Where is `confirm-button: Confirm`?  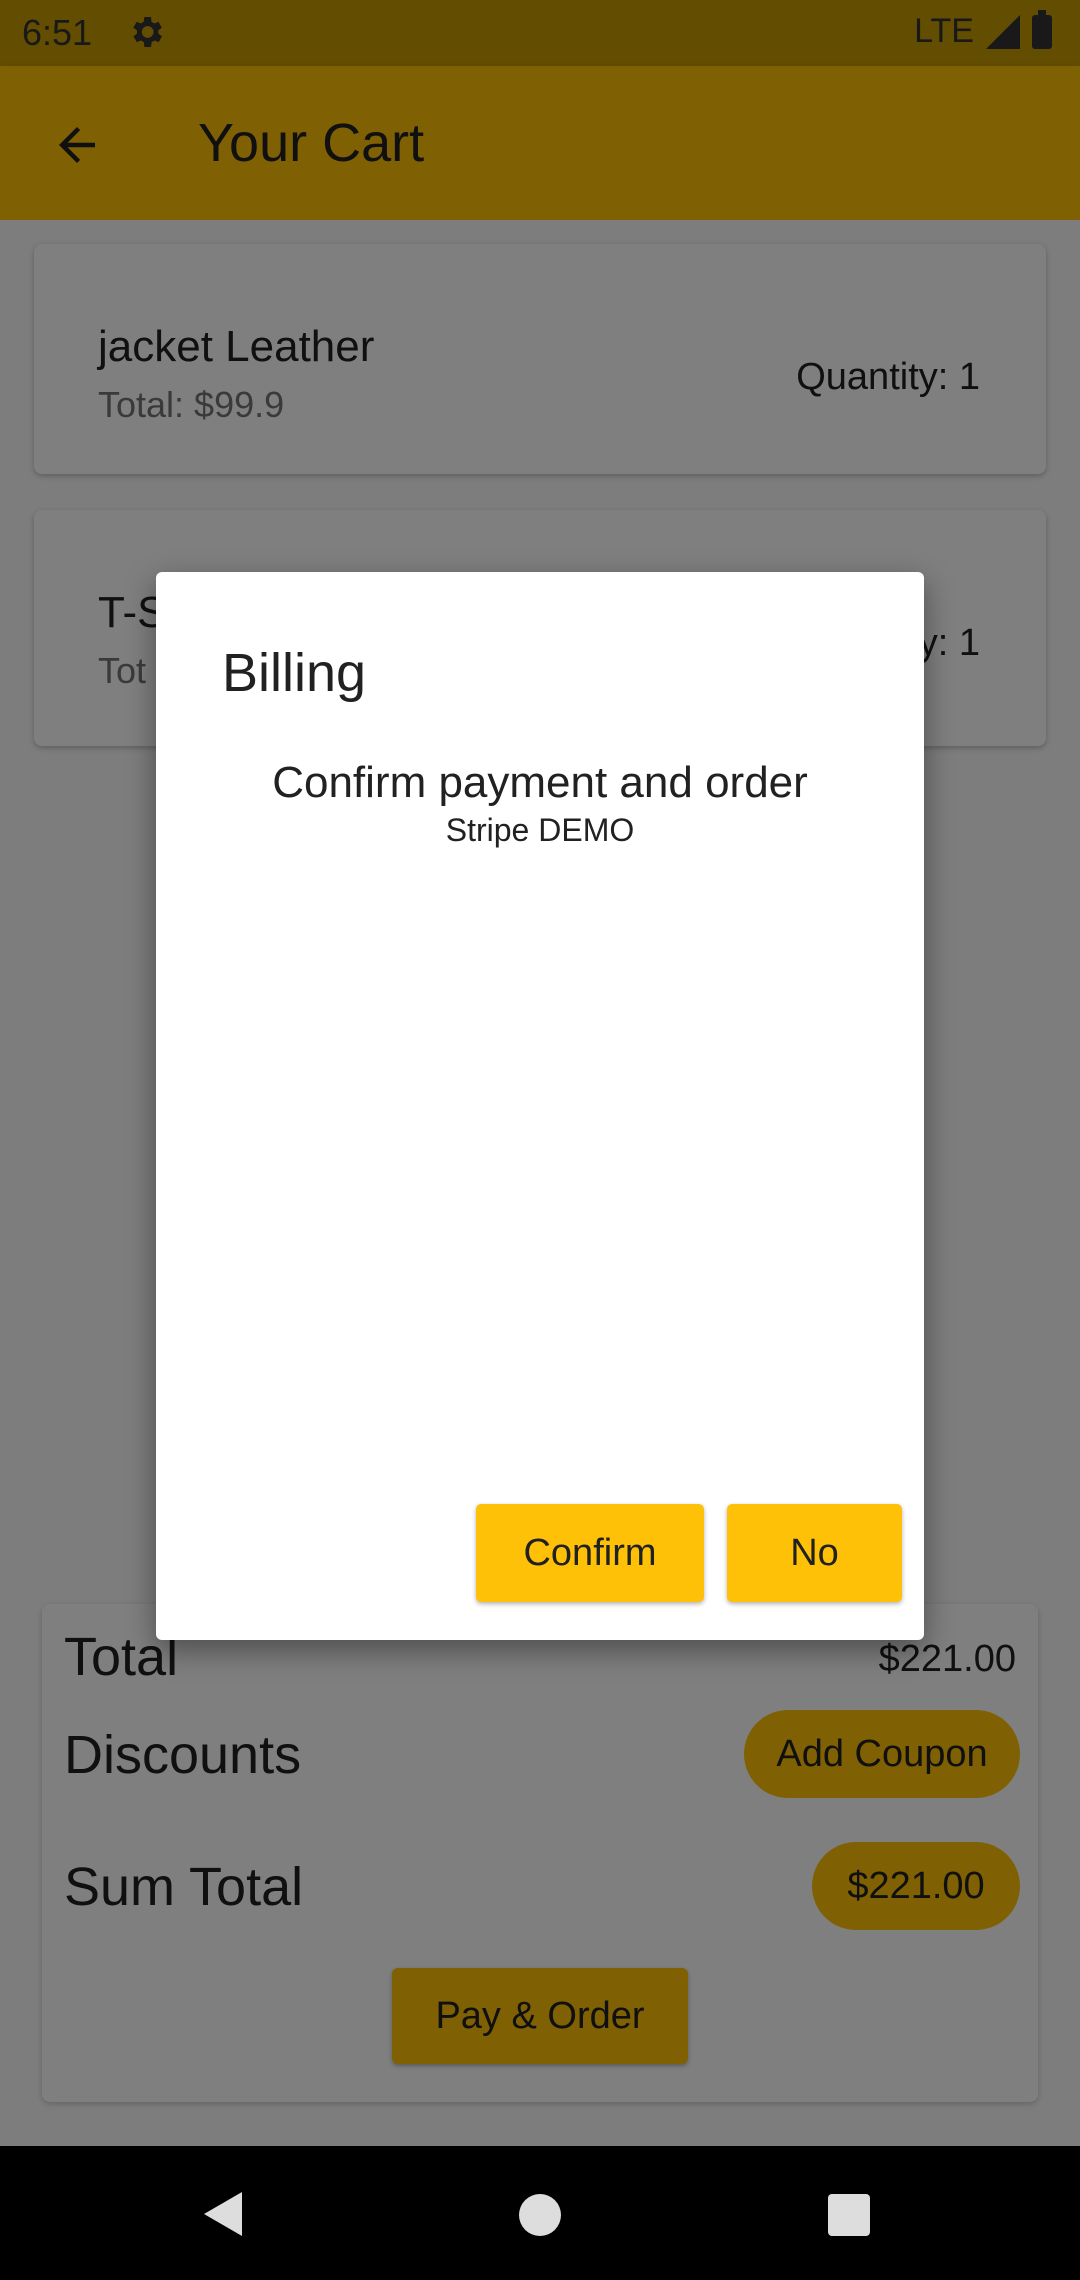
confirm-button: Confirm is located at coordinates (590, 1553).